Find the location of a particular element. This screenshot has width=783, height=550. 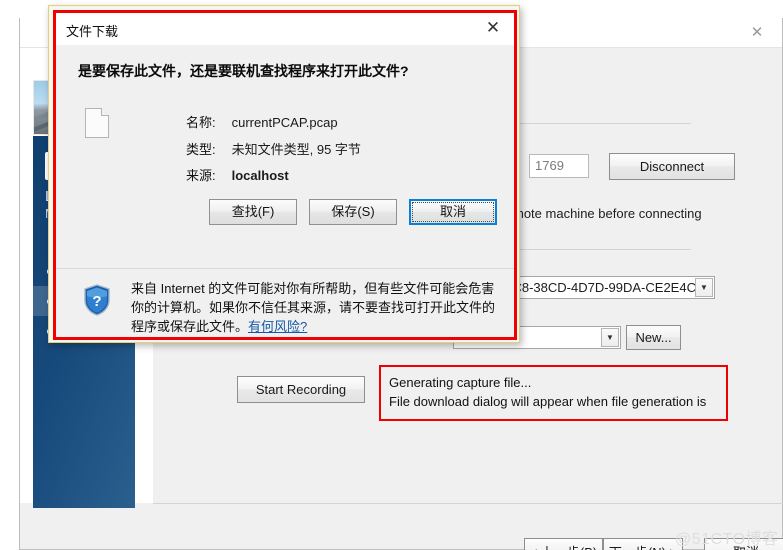

detail-value: currentPCAP.pcap is located at coordinates (284, 122).